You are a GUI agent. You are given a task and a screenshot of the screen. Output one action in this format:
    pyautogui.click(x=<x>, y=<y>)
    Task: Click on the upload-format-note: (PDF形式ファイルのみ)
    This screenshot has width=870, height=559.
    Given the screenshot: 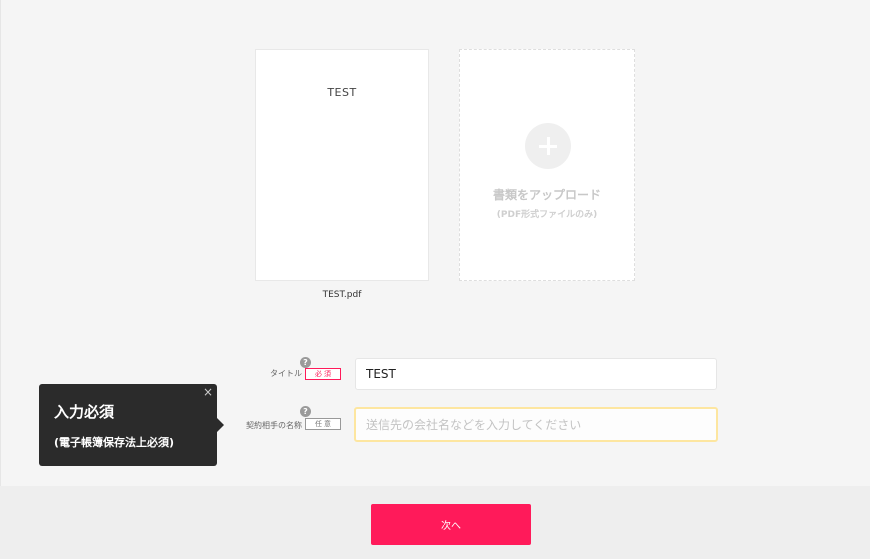 What is the action you would take?
    pyautogui.click(x=547, y=215)
    